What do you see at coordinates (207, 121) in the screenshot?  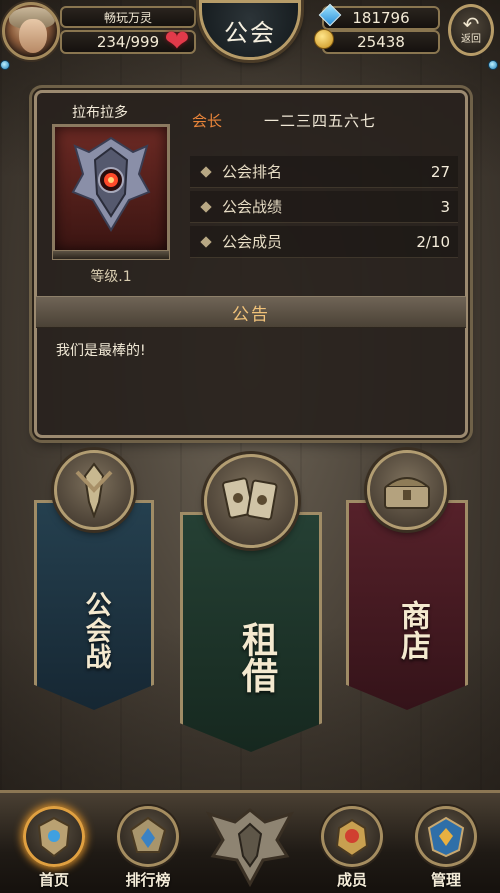 I see `leader-label: 会长` at bounding box center [207, 121].